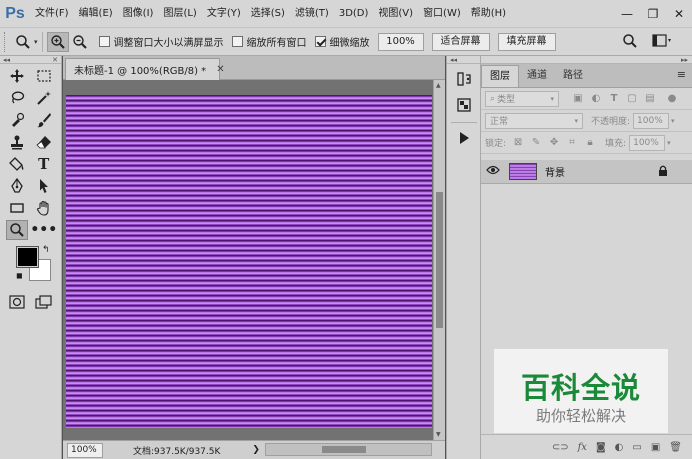  I want to click on history-panel-icon, so click(464, 79).